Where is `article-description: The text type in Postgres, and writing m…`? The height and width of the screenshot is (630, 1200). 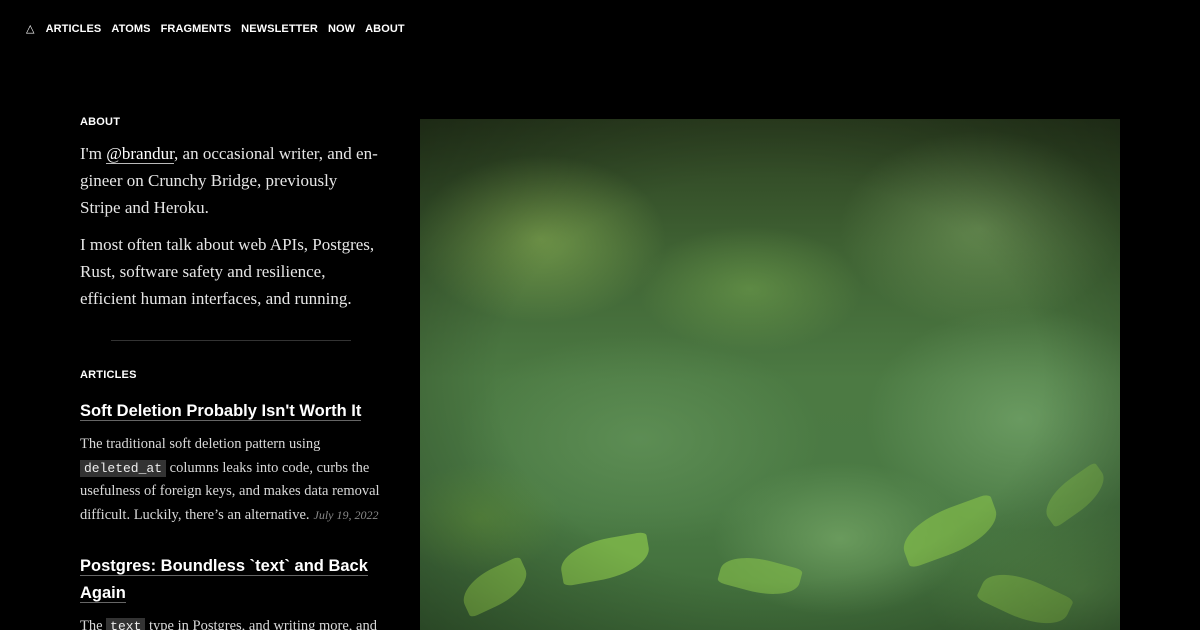 article-description: The text type in Postgres, and writing m… is located at coordinates (231, 622).